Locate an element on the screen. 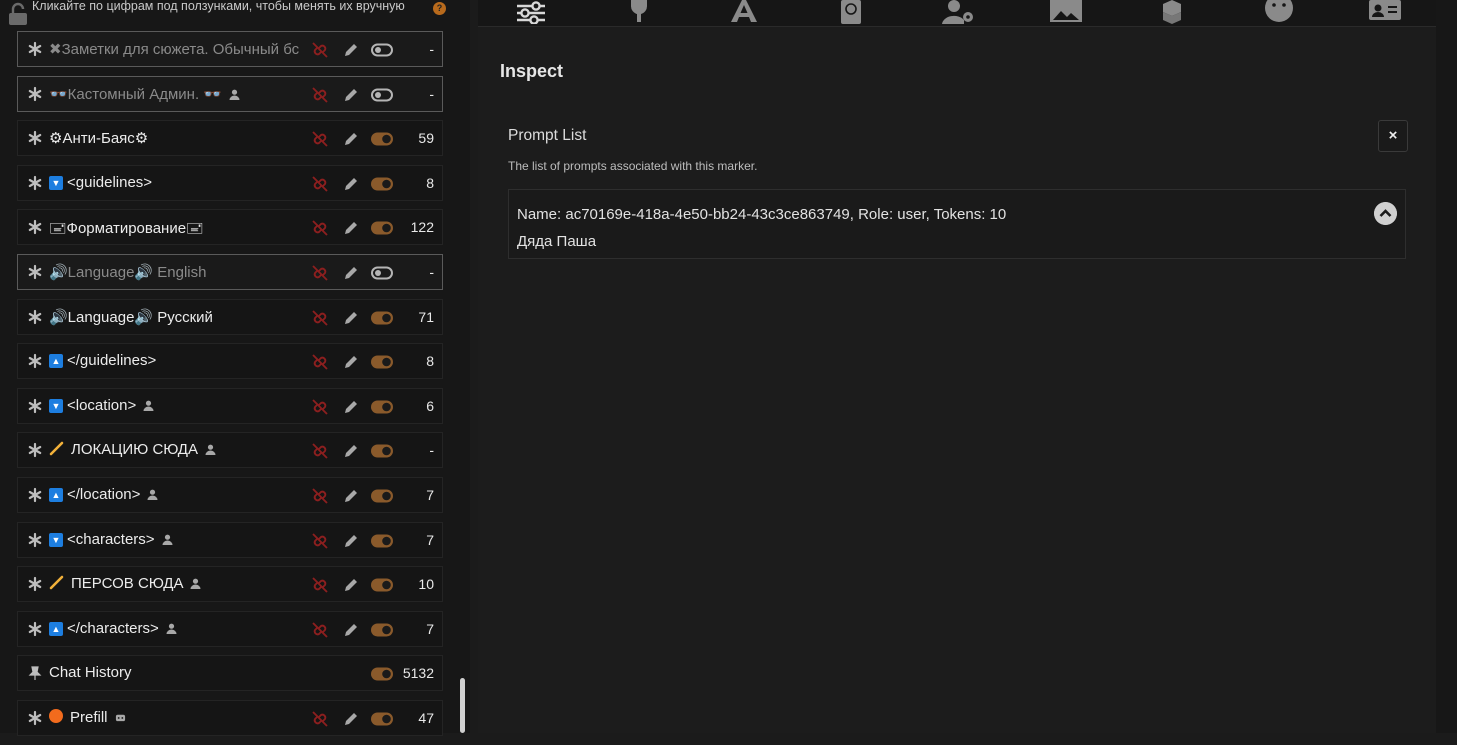 This screenshot has width=1457, height=745. prompt-row: Chat History 5132 is located at coordinates (230, 673).